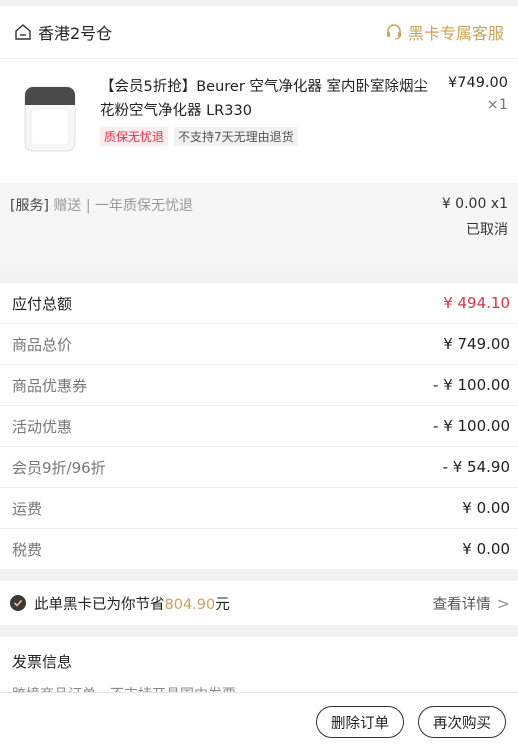 The height and width of the screenshot is (751, 518). I want to click on bottom-action-bar: 删除订单 再次购买, so click(259, 721).